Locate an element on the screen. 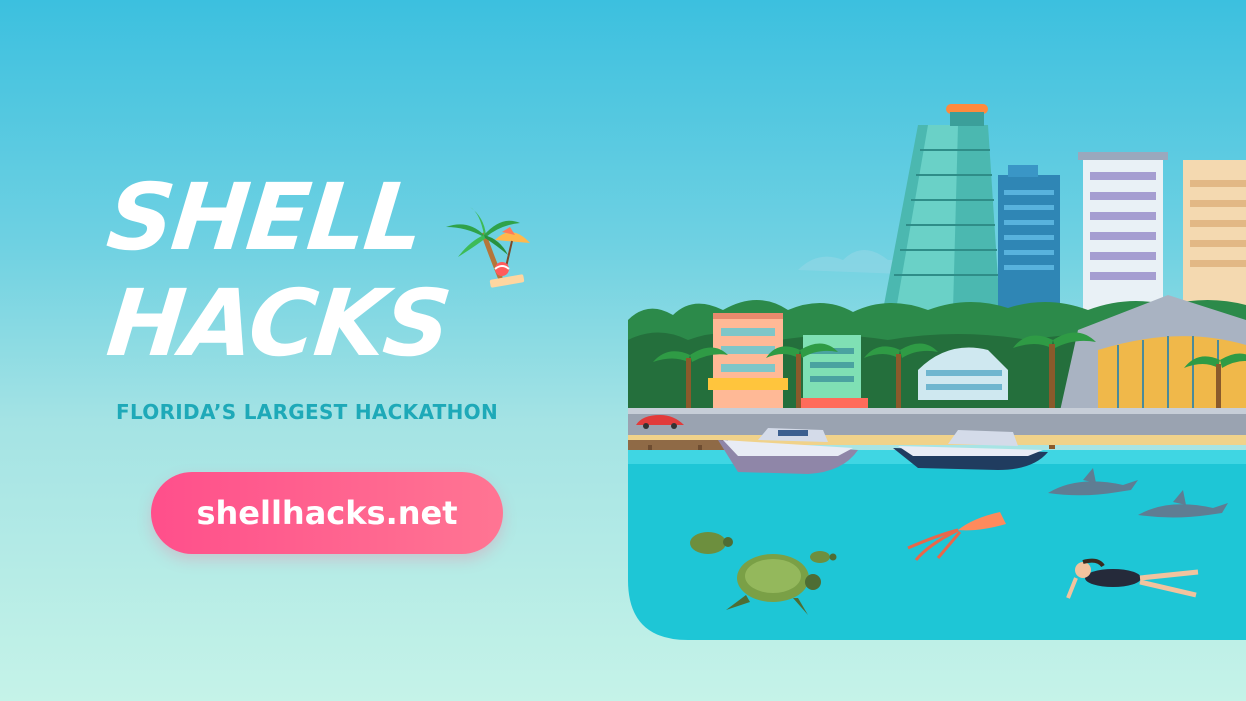  skyscraper-tan is located at coordinates (1214, 240).